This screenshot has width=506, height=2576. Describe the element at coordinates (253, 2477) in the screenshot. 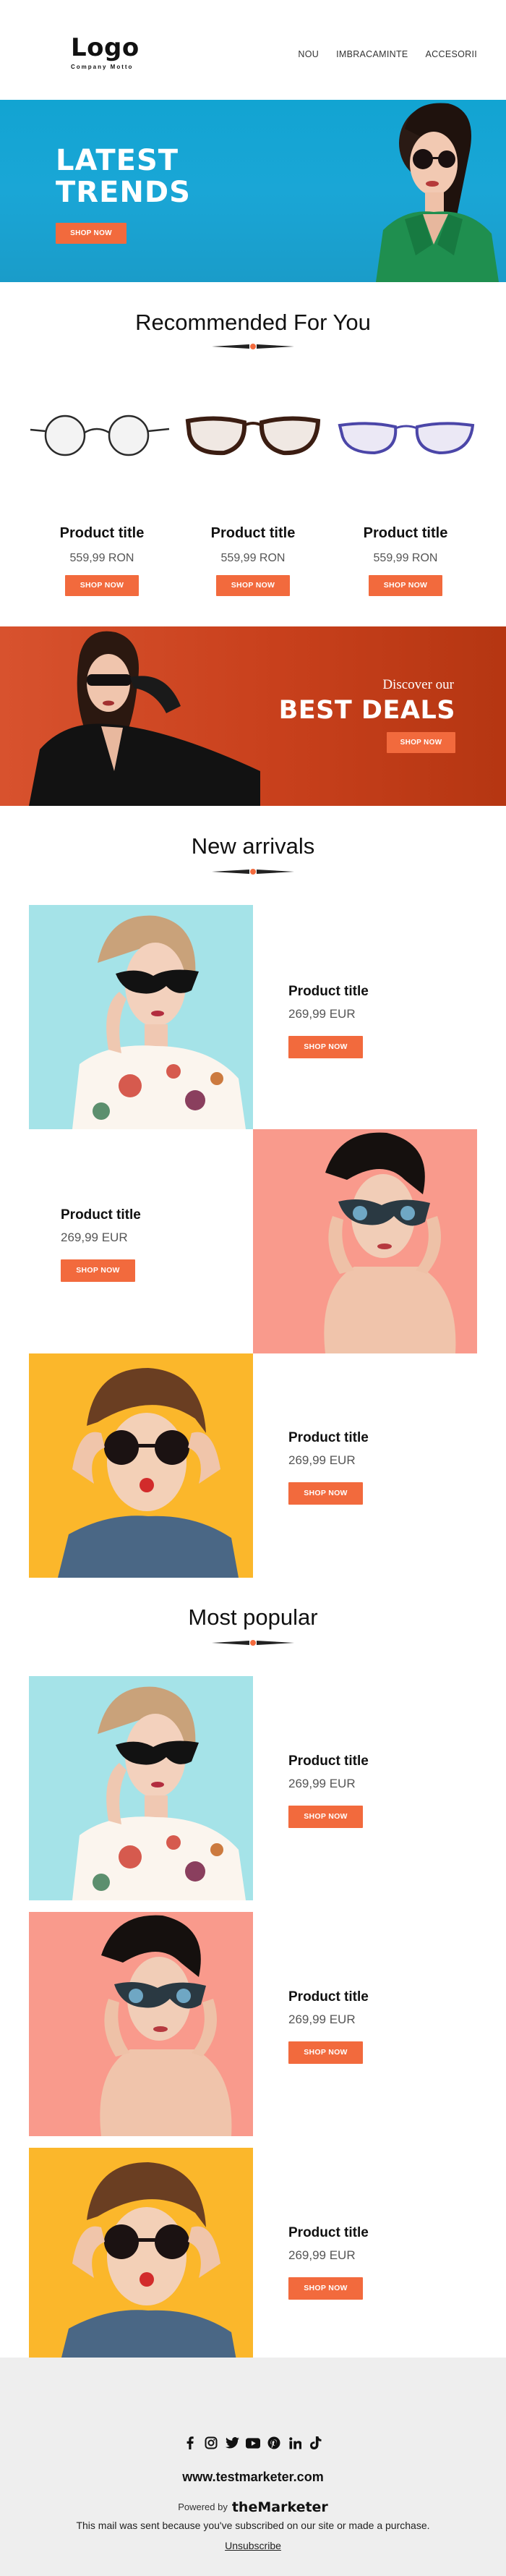

I see `website-link: www.testmarketer.com` at that location.